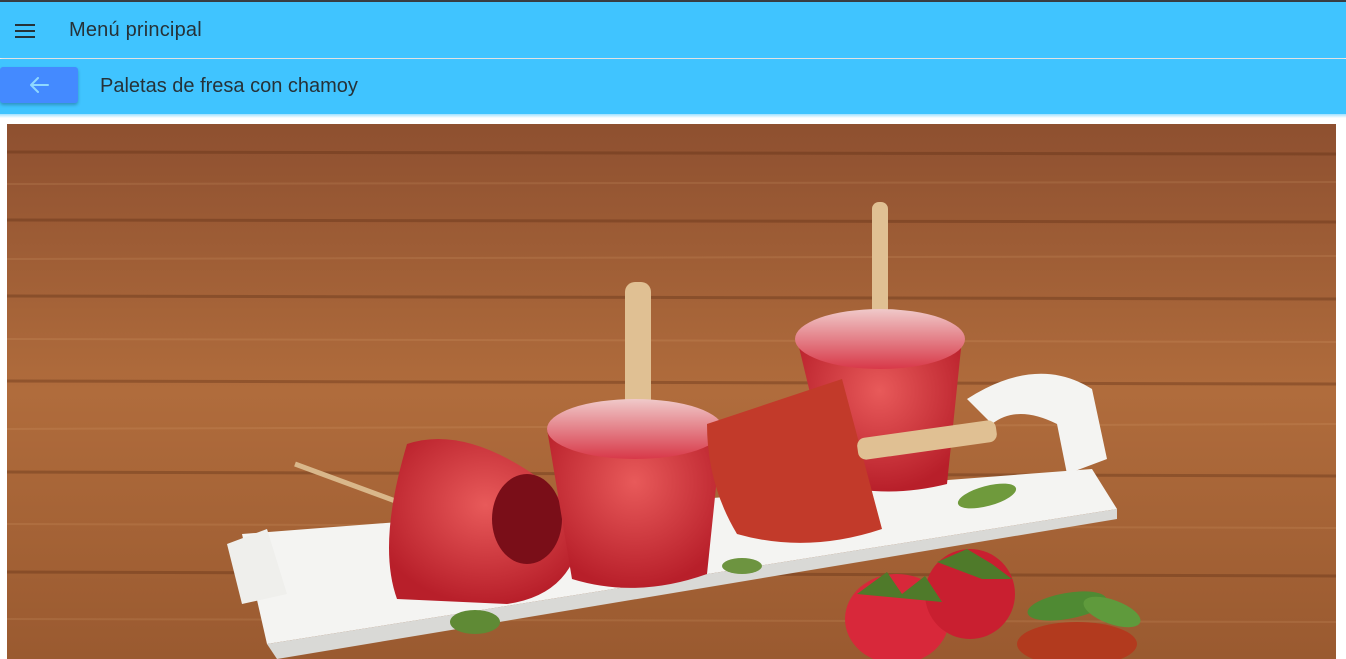  I want to click on hamburger-menu-icon, so click(25, 31).